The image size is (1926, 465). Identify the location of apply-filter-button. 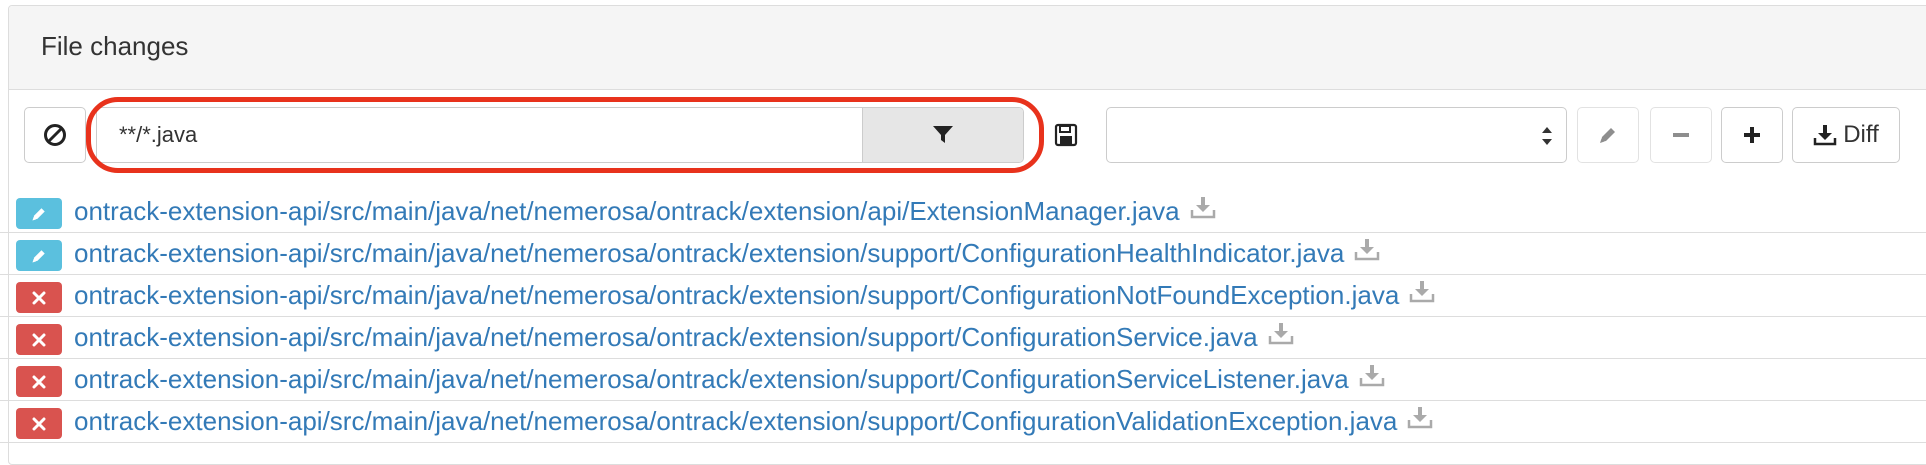
(943, 135).